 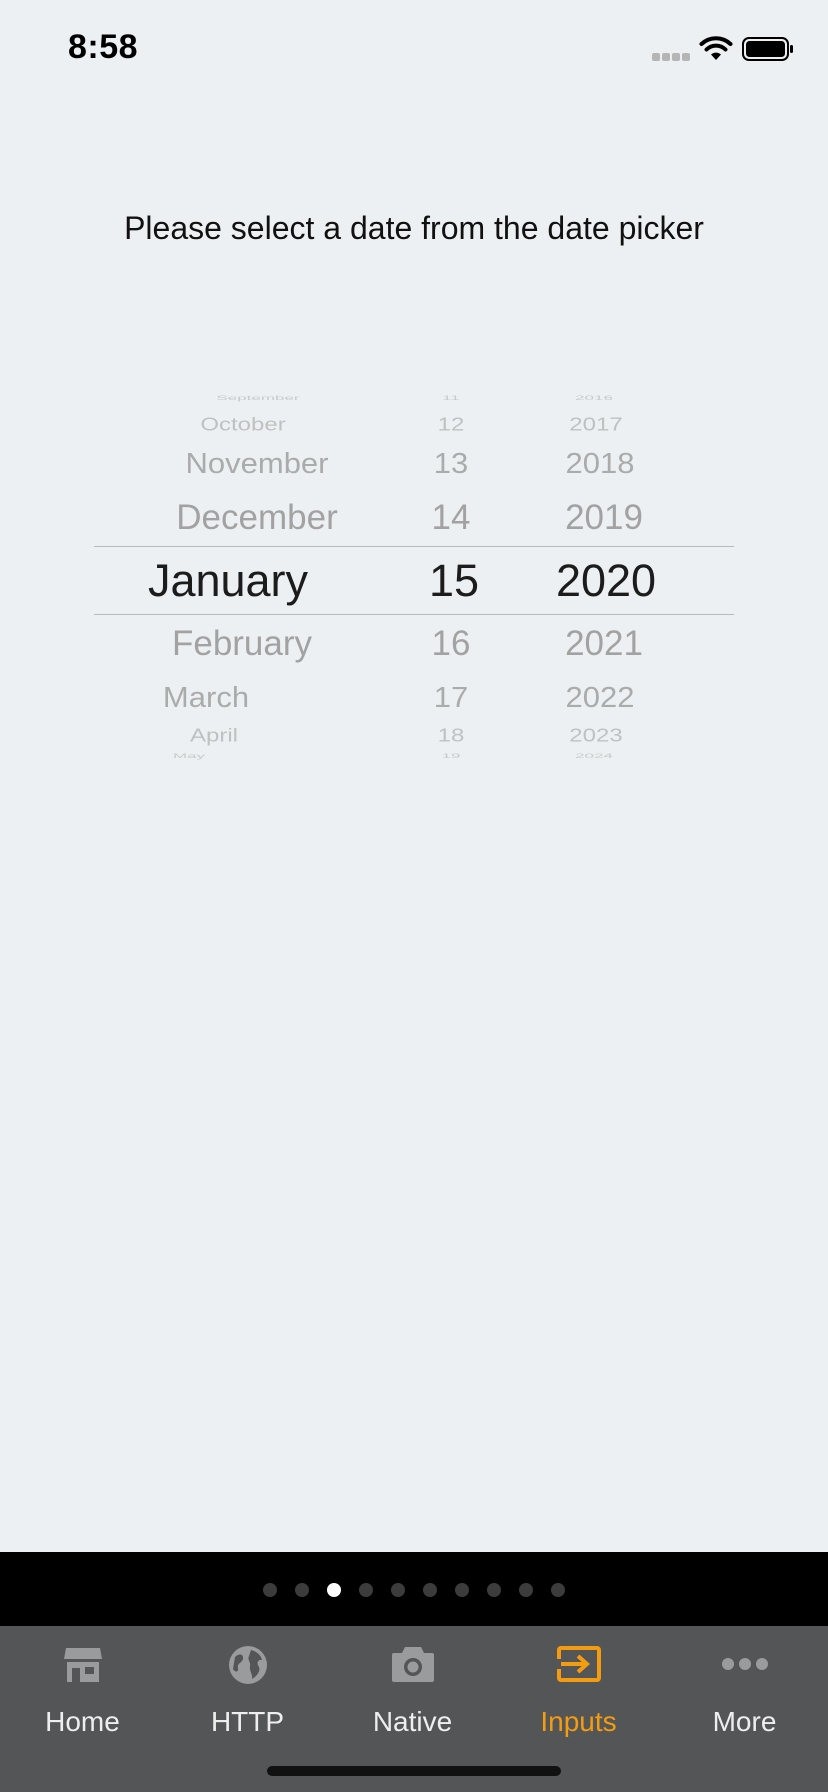 I want to click on picker-month-value: March, so click(x=206, y=697).